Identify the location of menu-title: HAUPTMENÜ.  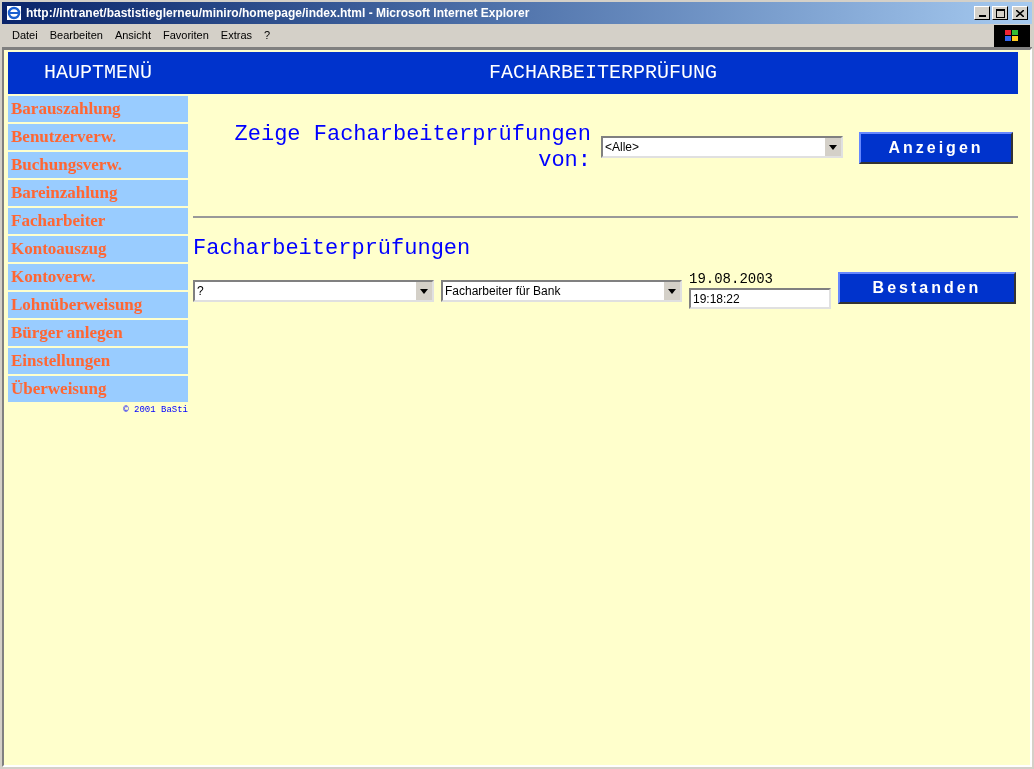
(98, 73).